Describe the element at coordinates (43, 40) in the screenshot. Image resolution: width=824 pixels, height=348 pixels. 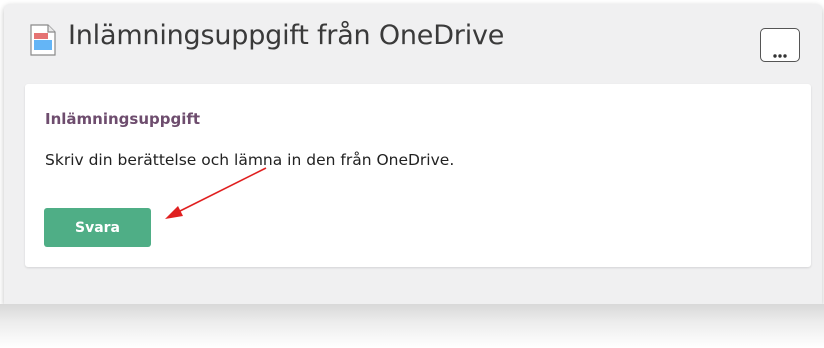
I see `document-icon` at that location.